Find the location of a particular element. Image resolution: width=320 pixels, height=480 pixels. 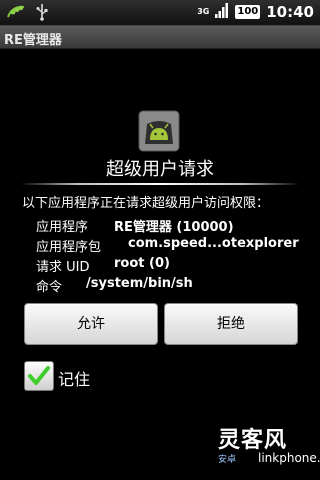

app-name-value: RE管理器 (10000) is located at coordinates (174, 227).